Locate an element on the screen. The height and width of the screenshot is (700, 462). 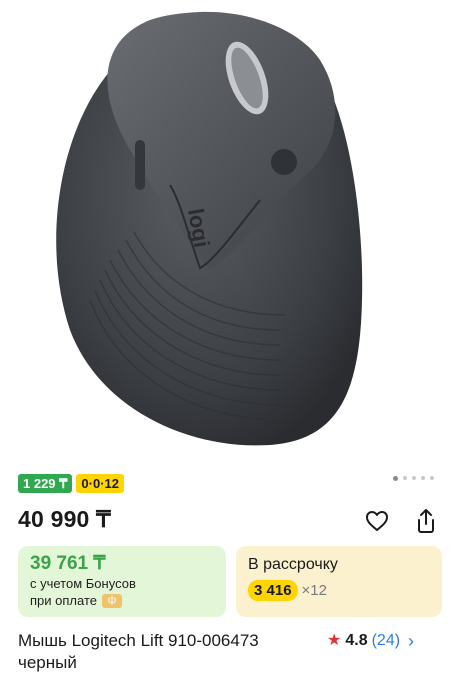
bonus-note-line1: с учетом Бонусов is located at coordinates (83, 583).